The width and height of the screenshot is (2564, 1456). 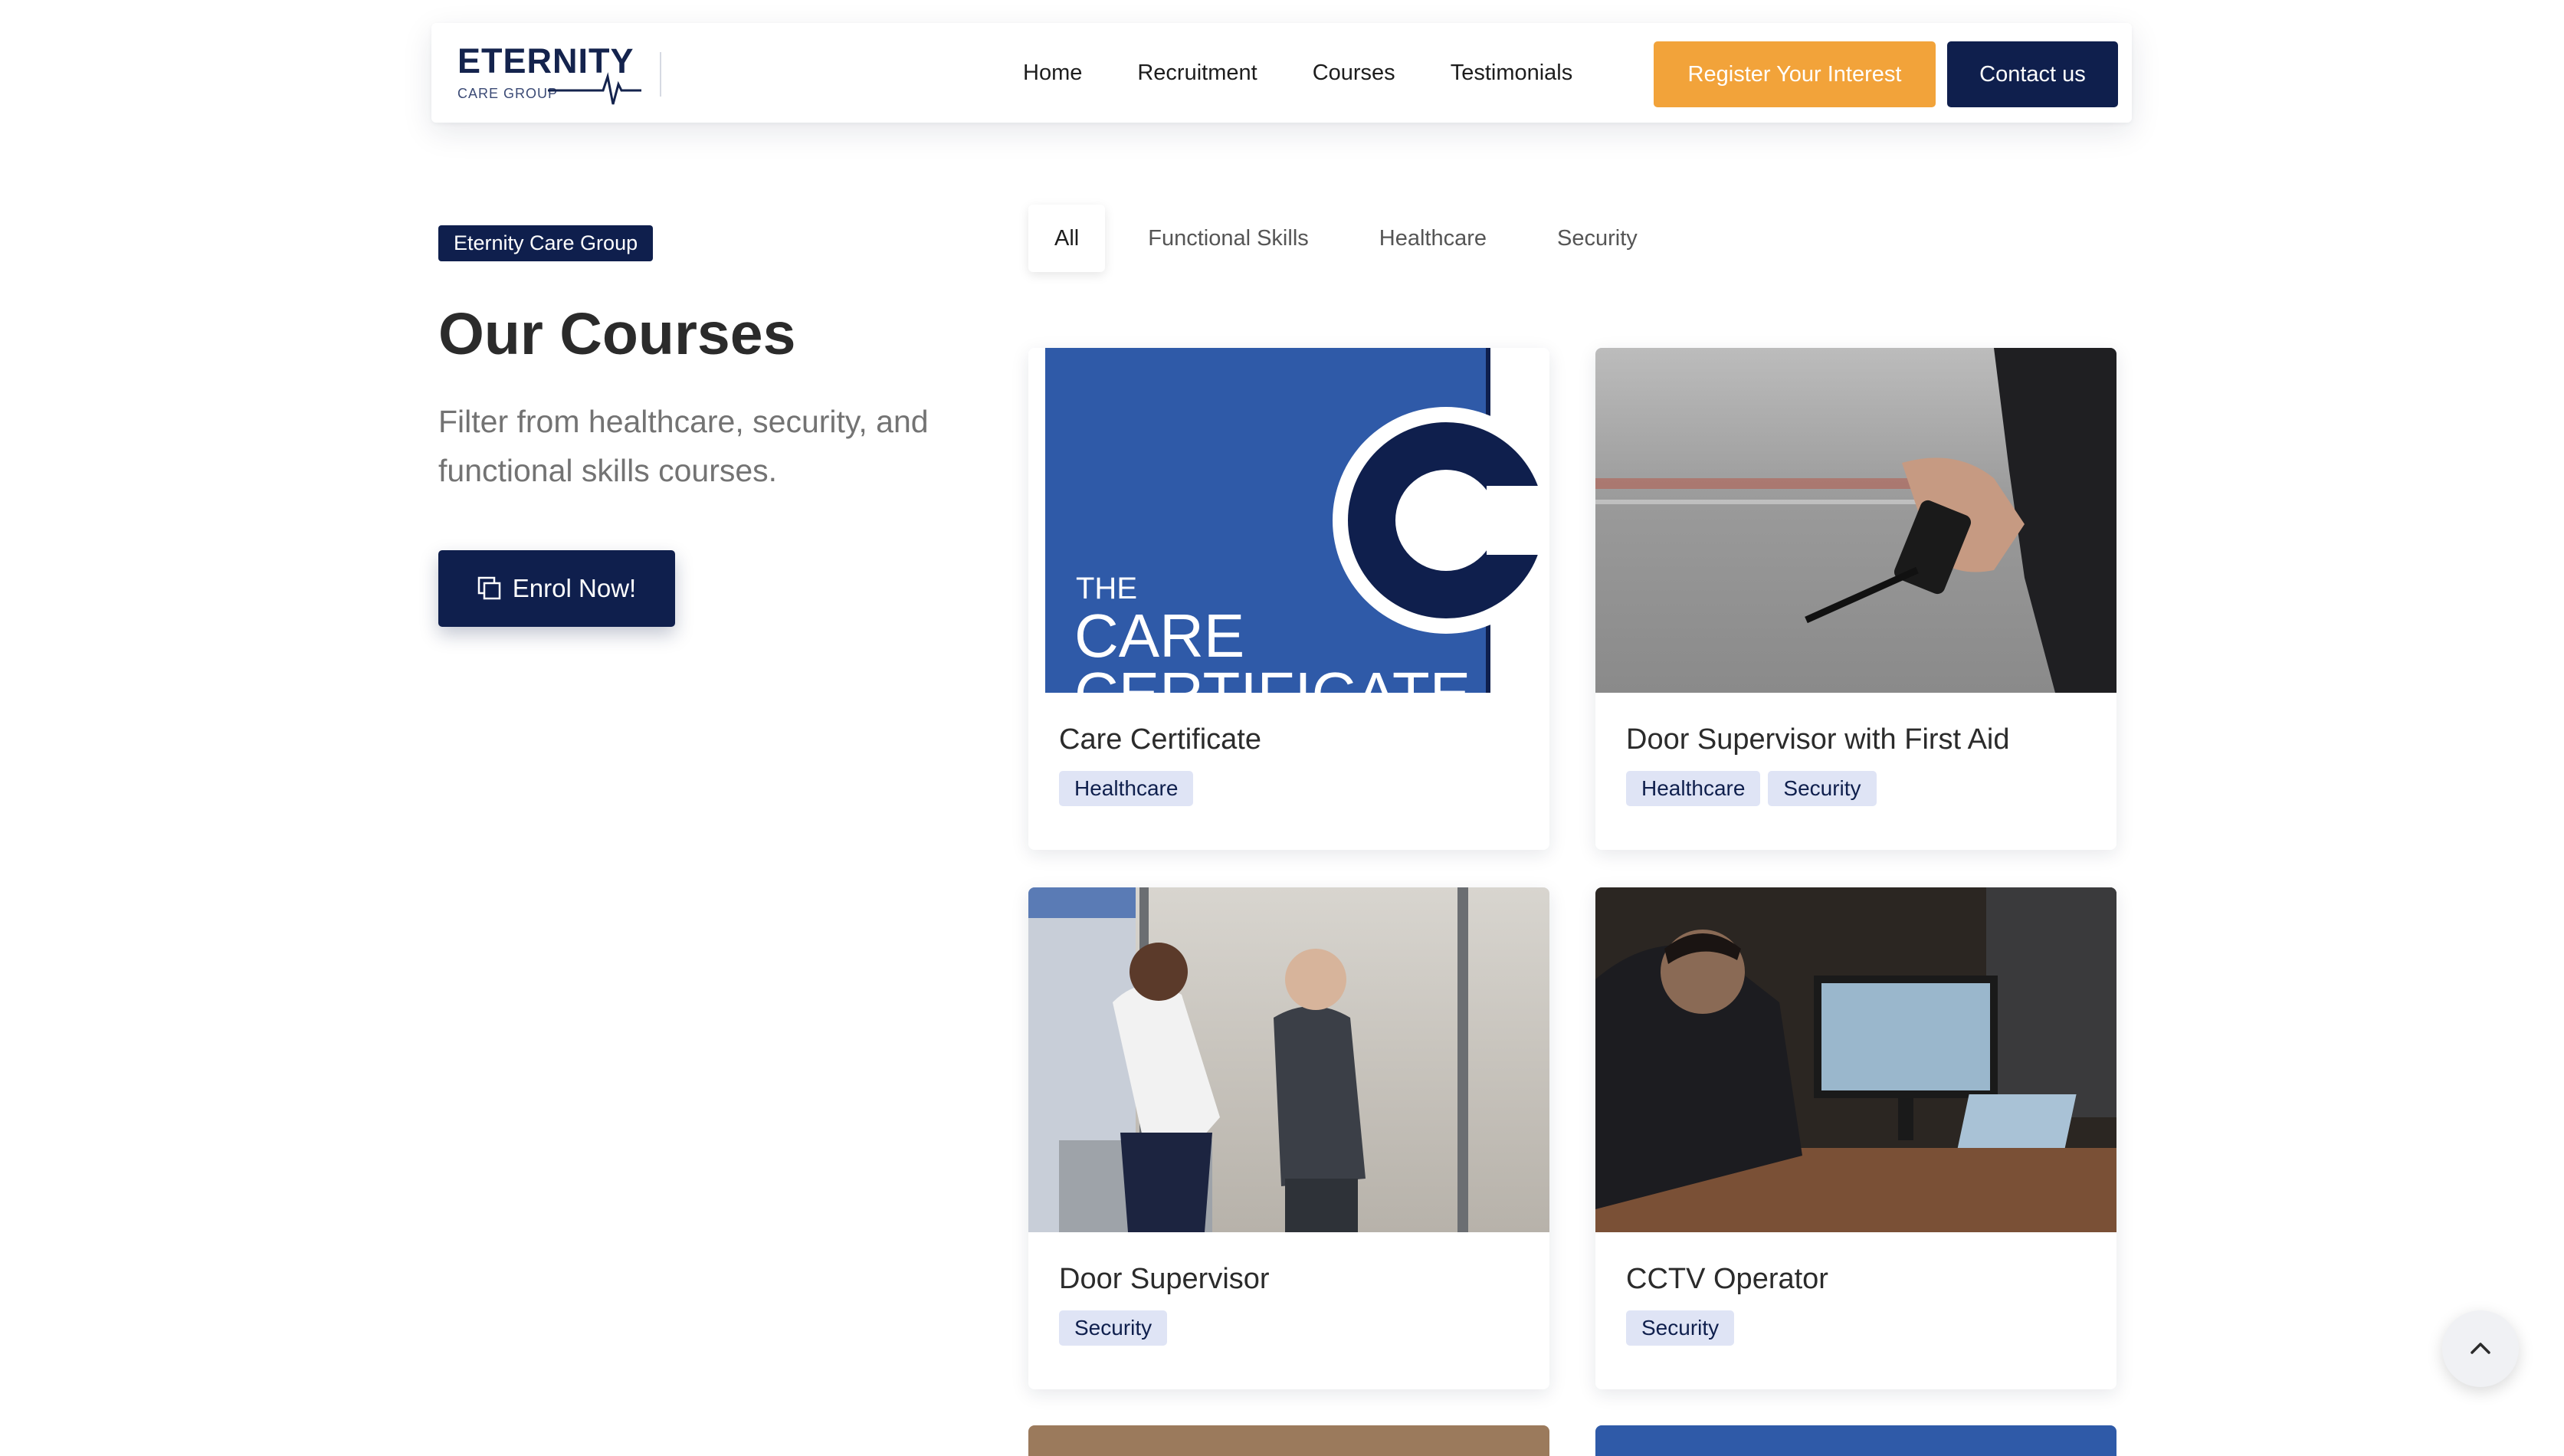 I want to click on cctv-operator-photo, so click(x=1855, y=1059).